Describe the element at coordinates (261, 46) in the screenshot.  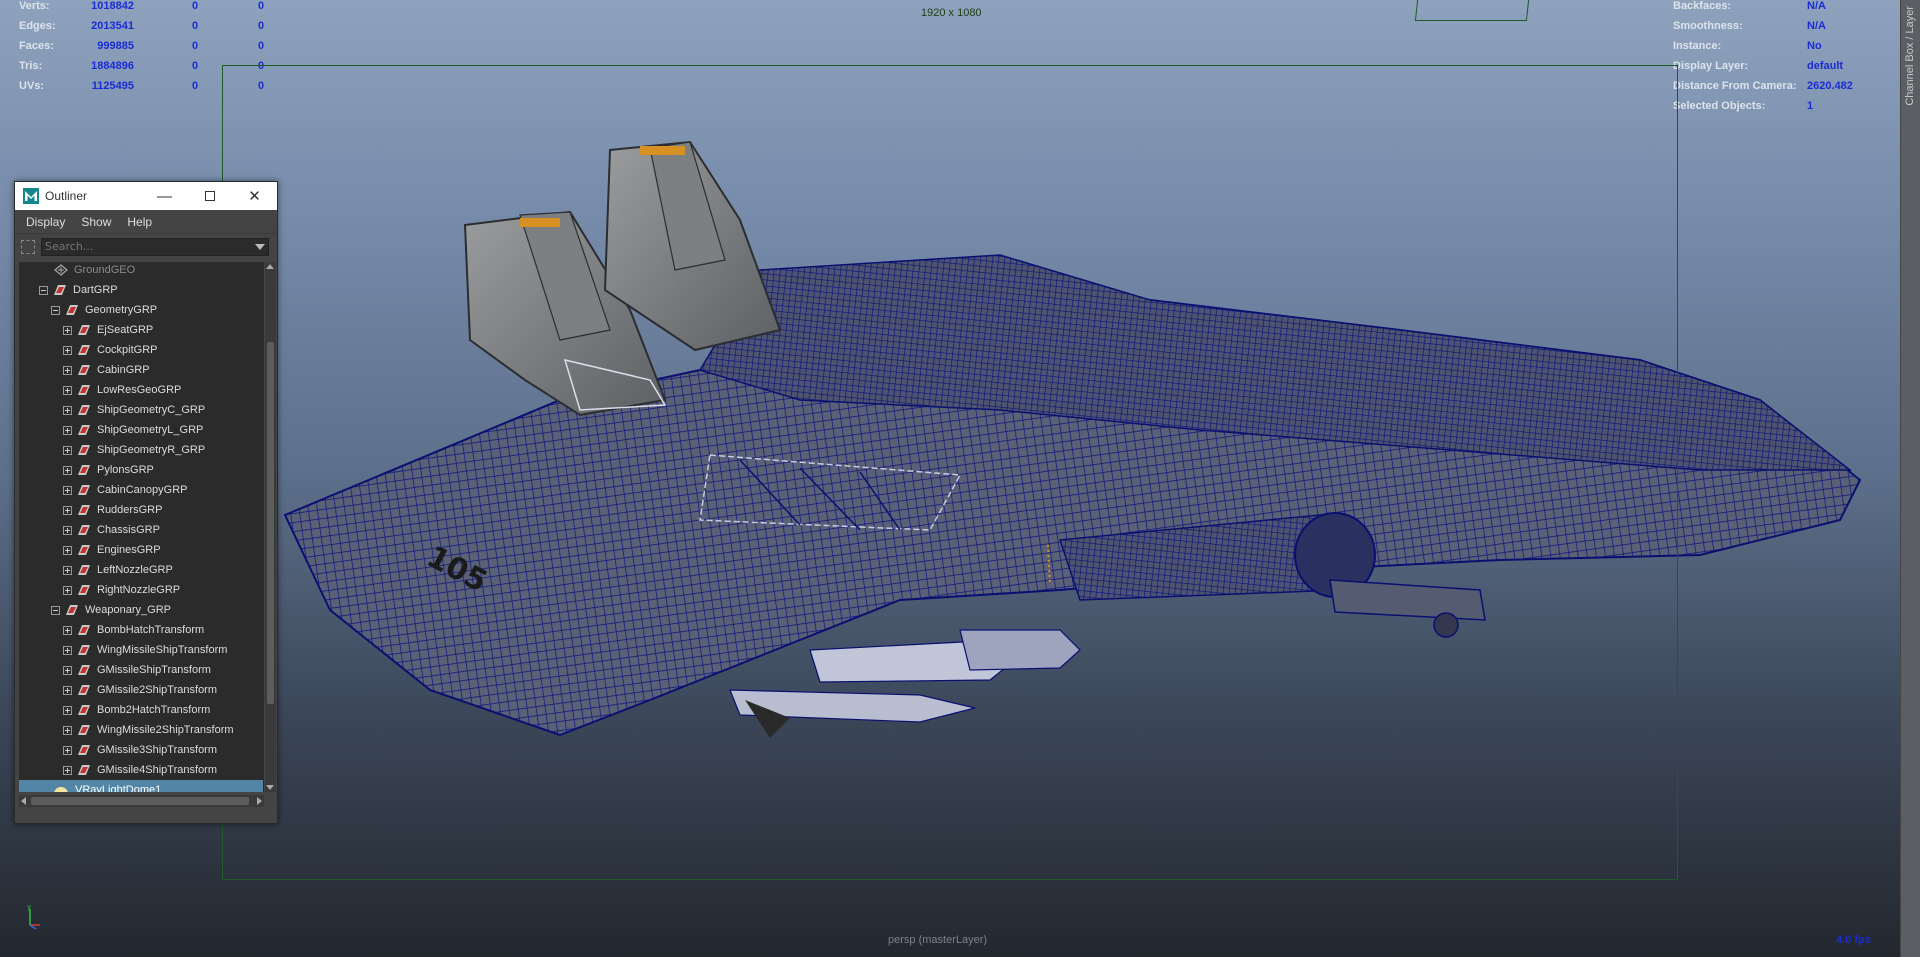
I see `hud-stat-triangles: 0` at that location.